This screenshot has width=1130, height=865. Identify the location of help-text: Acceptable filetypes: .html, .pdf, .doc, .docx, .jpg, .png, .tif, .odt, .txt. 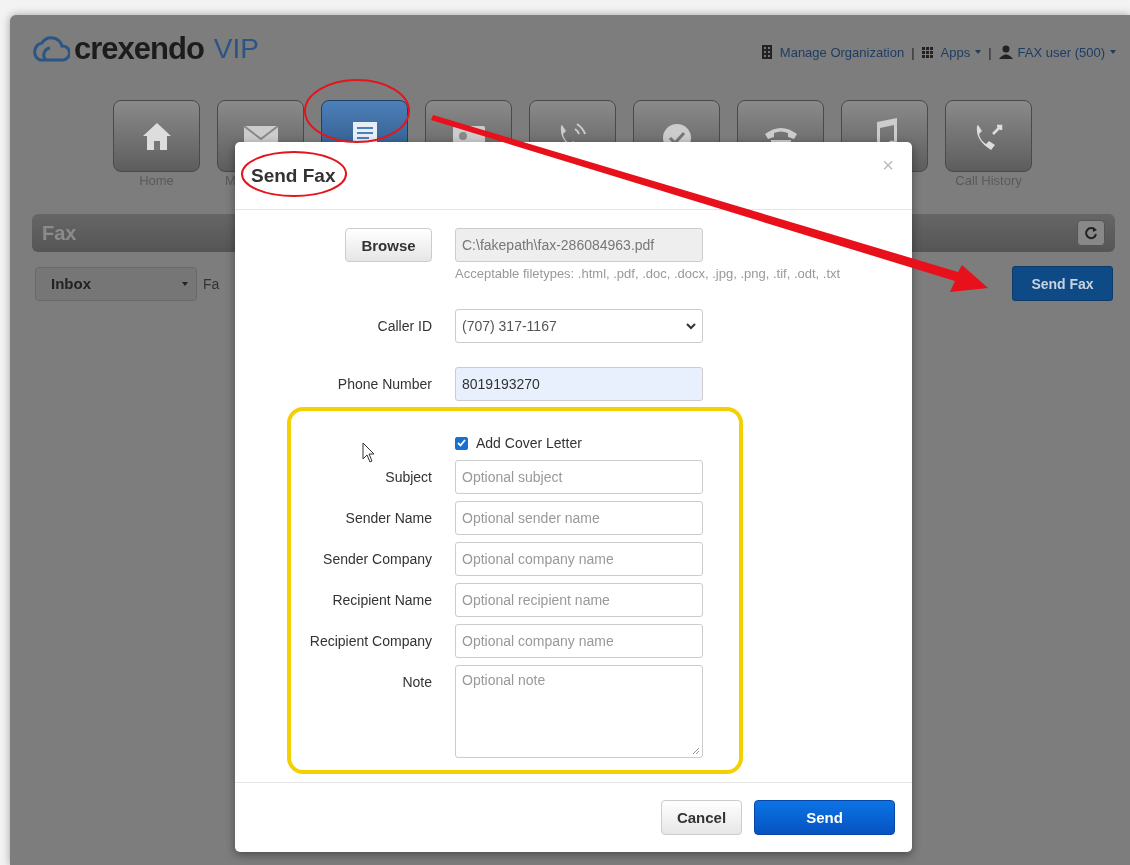
(648, 273).